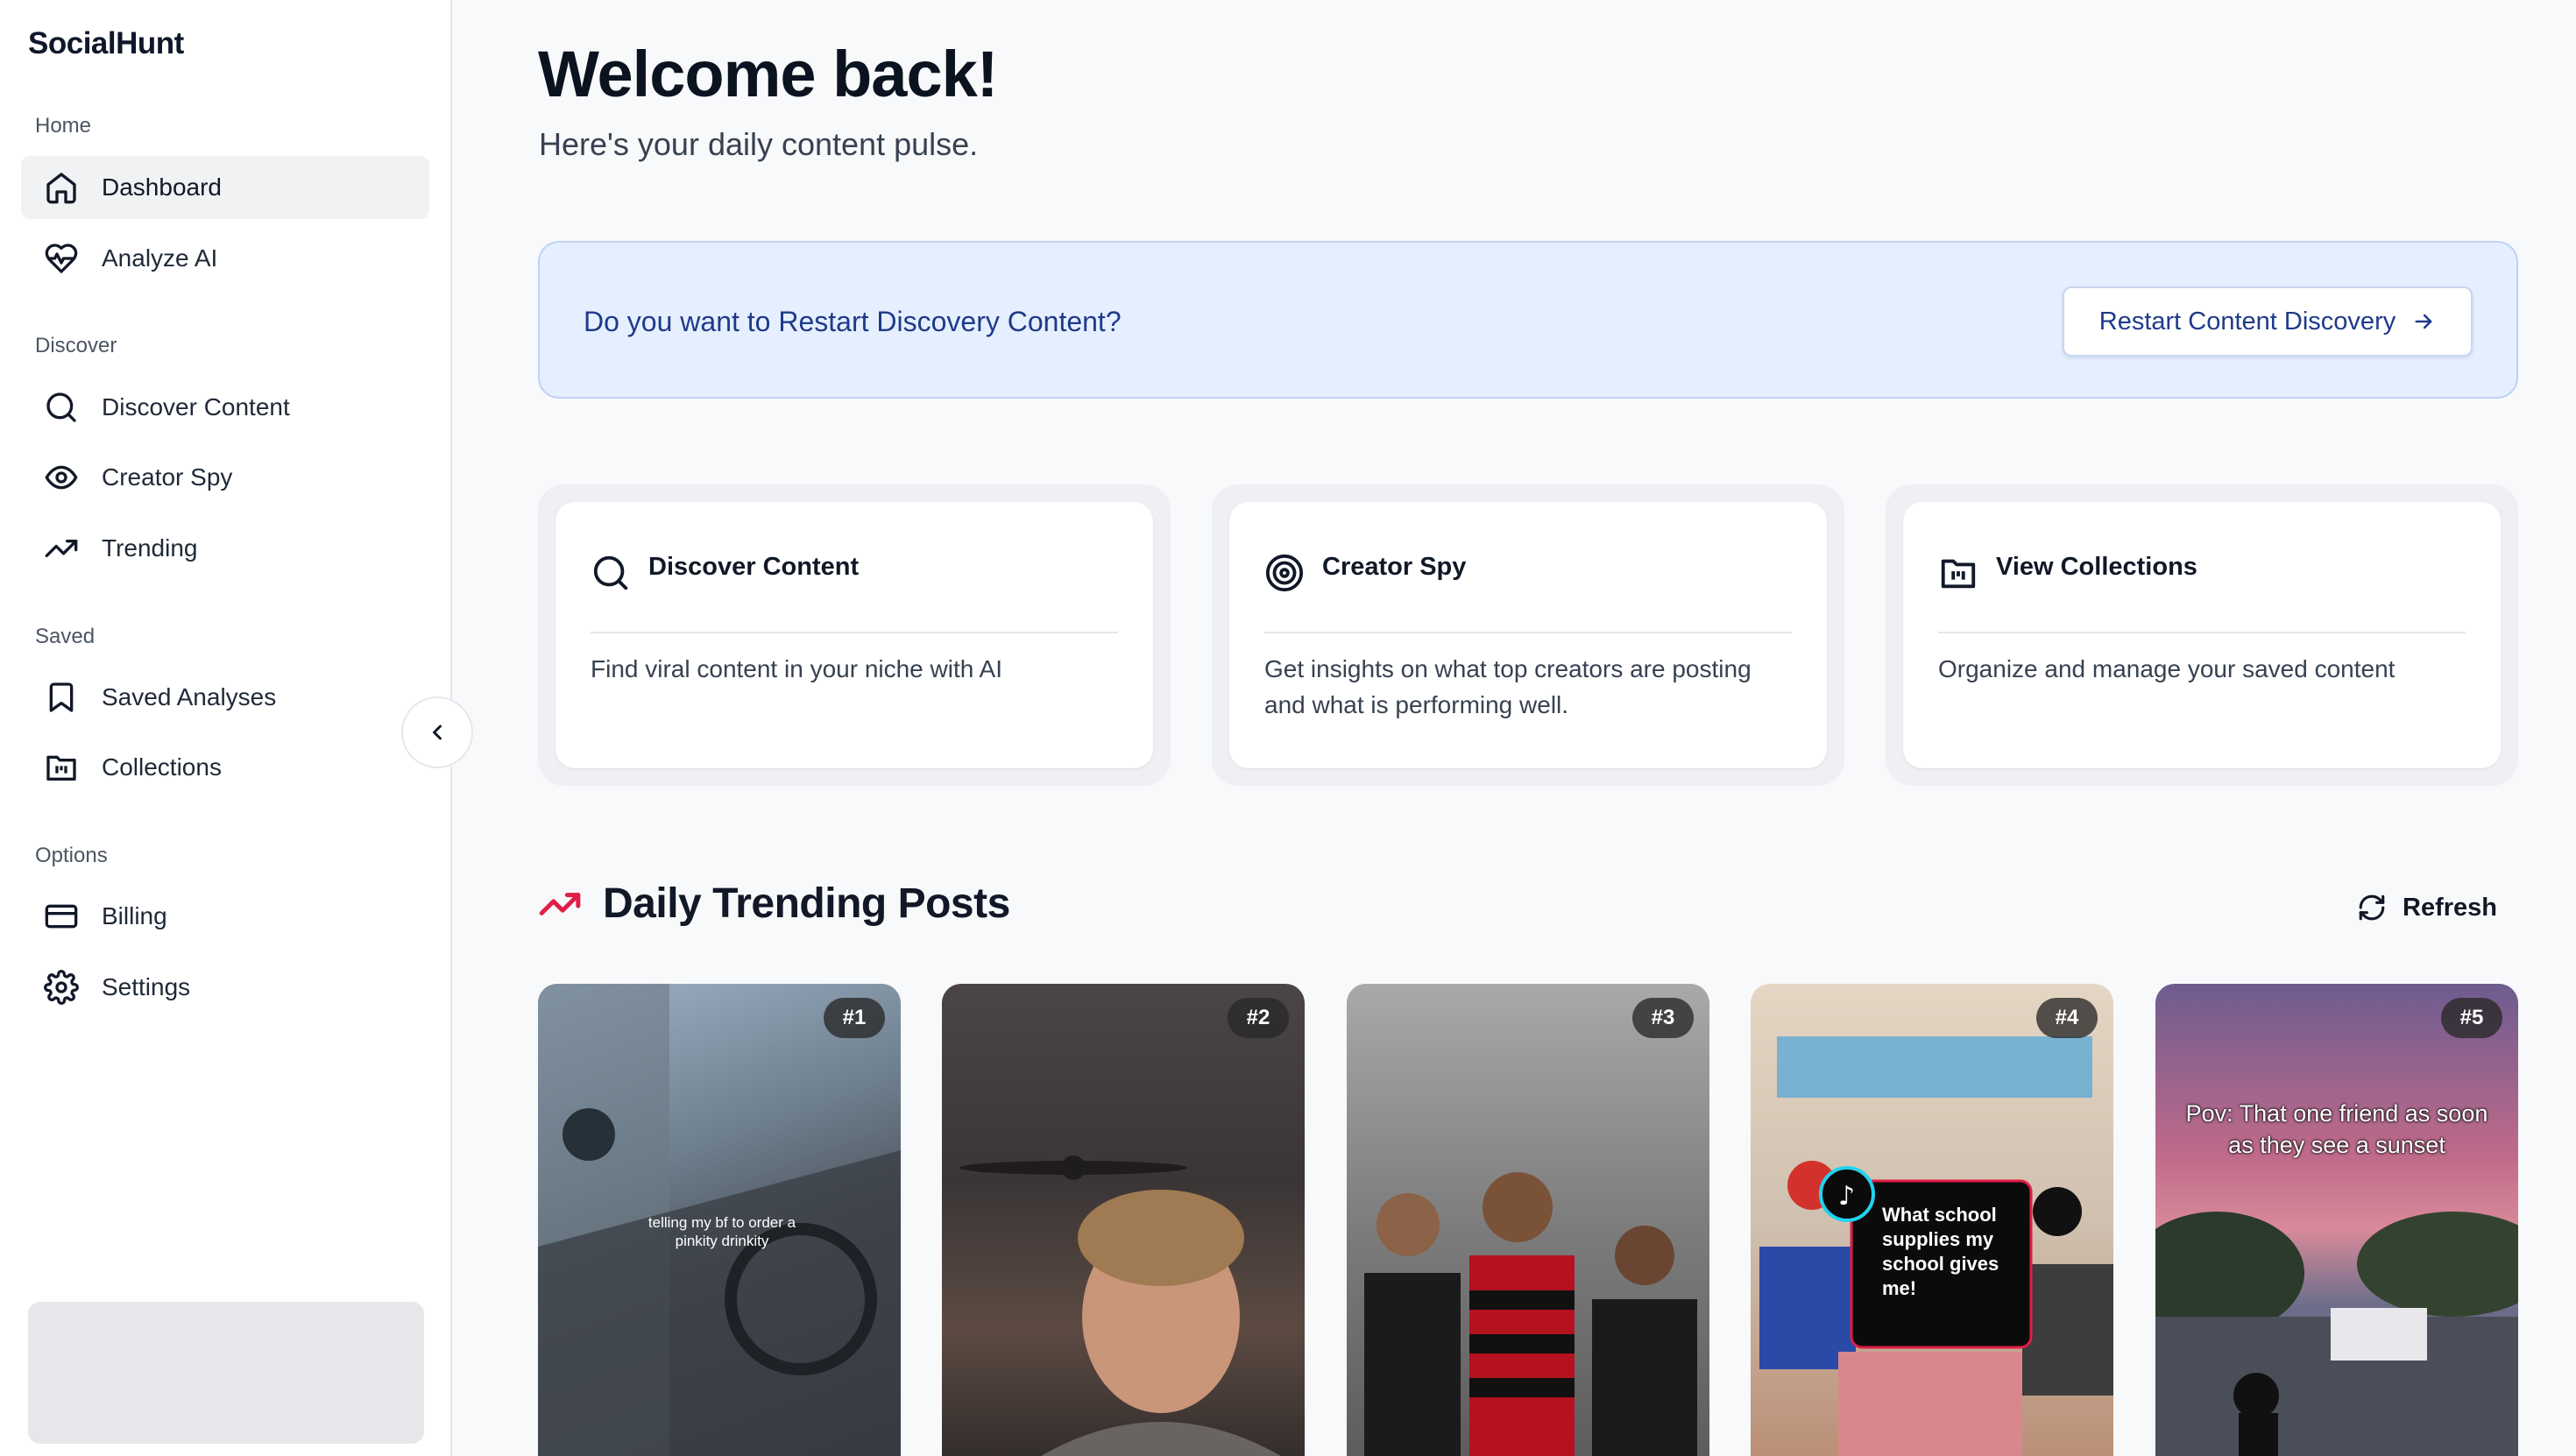  I want to click on arrow-right-icon, so click(2423, 321).